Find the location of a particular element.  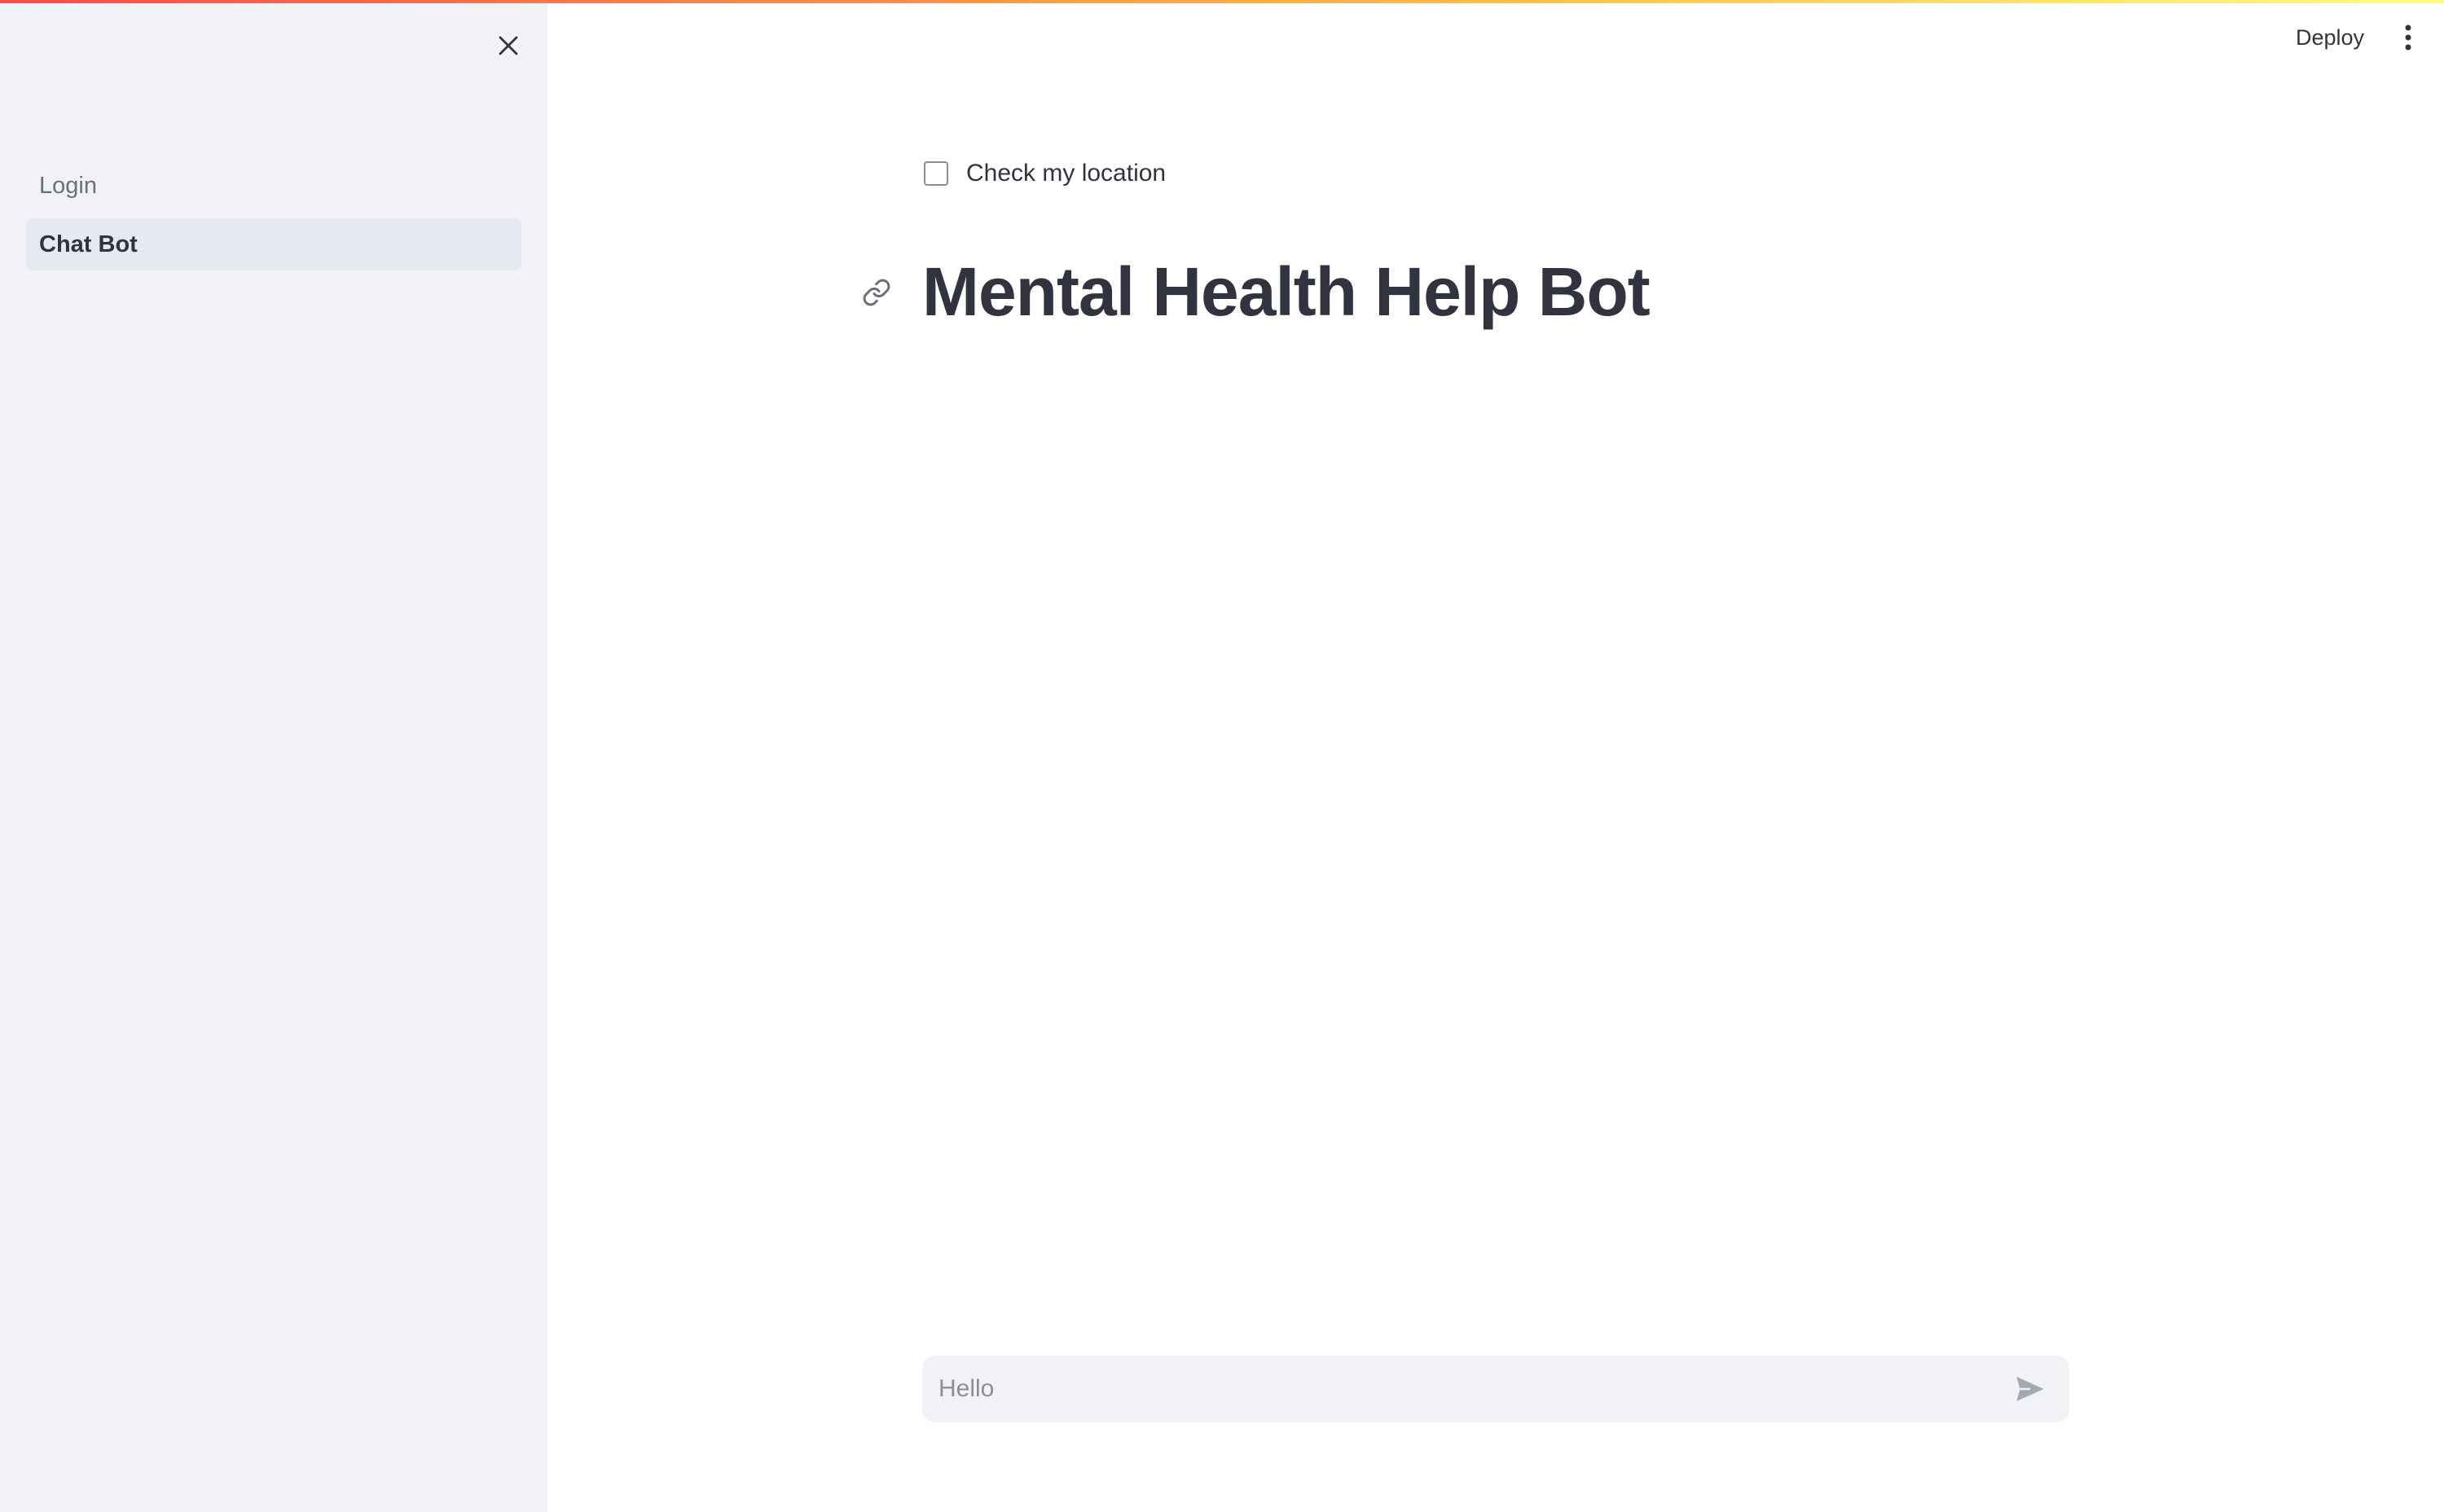

page-title: Mental Health Help Bot is located at coordinates (1286, 291).